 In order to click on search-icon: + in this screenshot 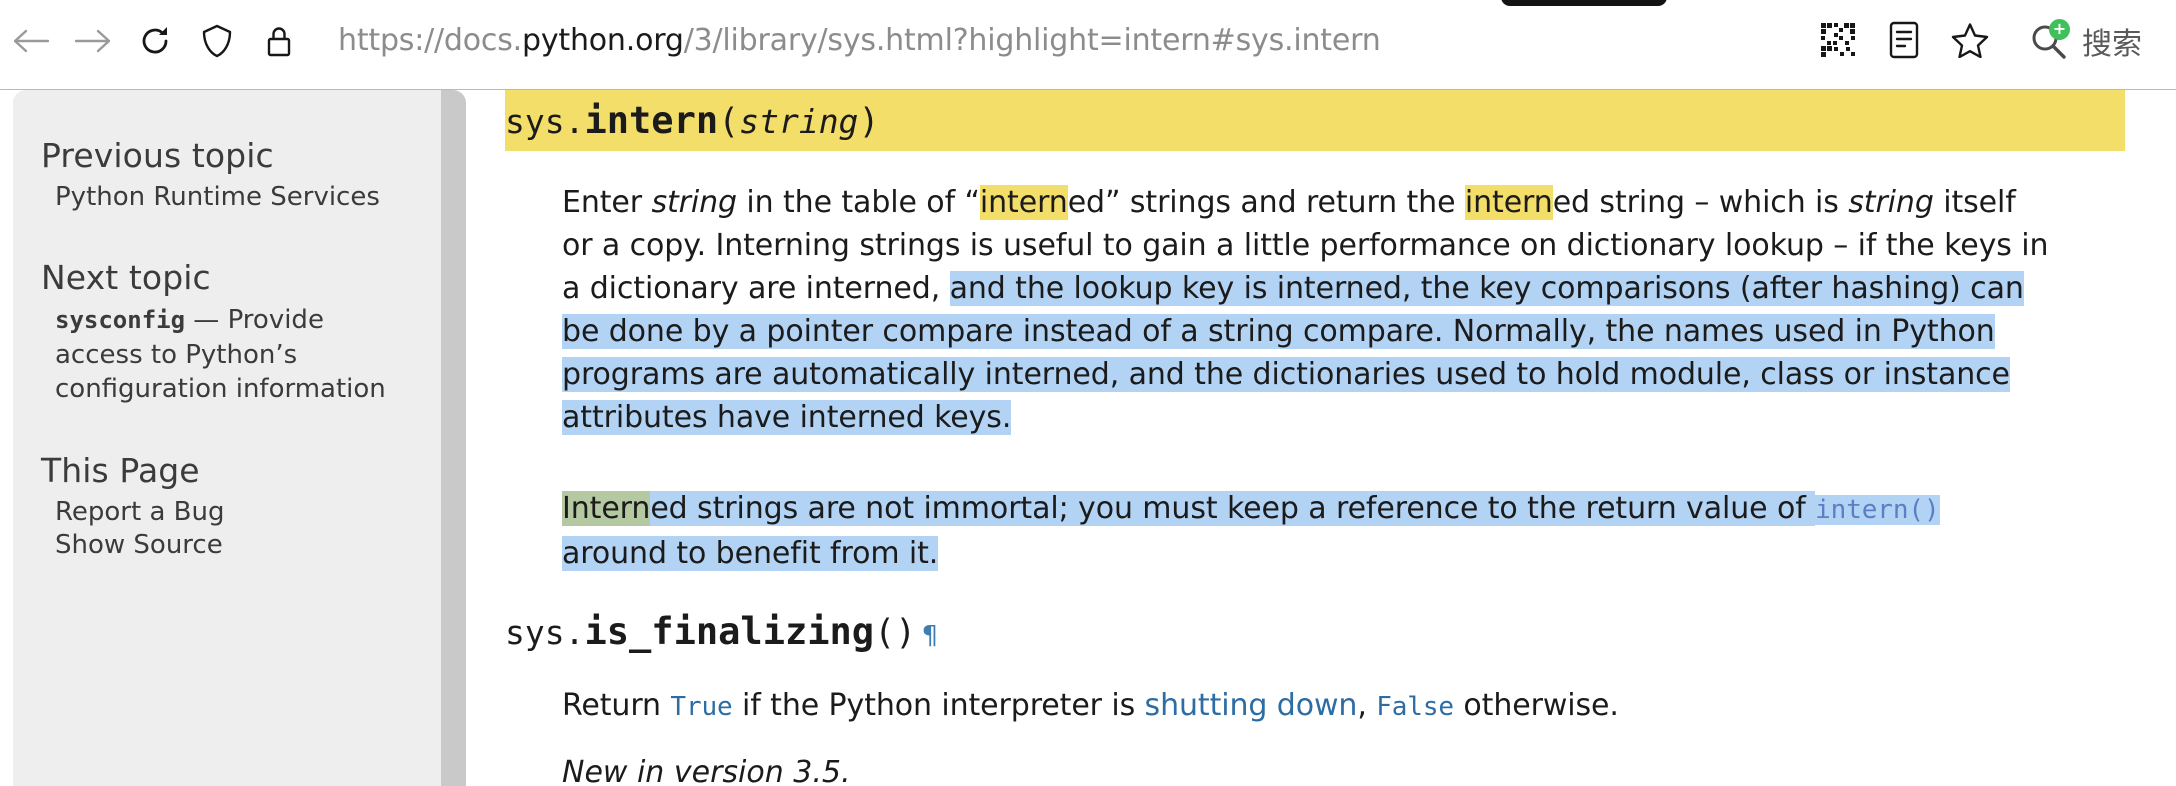, I will do `click(2049, 40)`.